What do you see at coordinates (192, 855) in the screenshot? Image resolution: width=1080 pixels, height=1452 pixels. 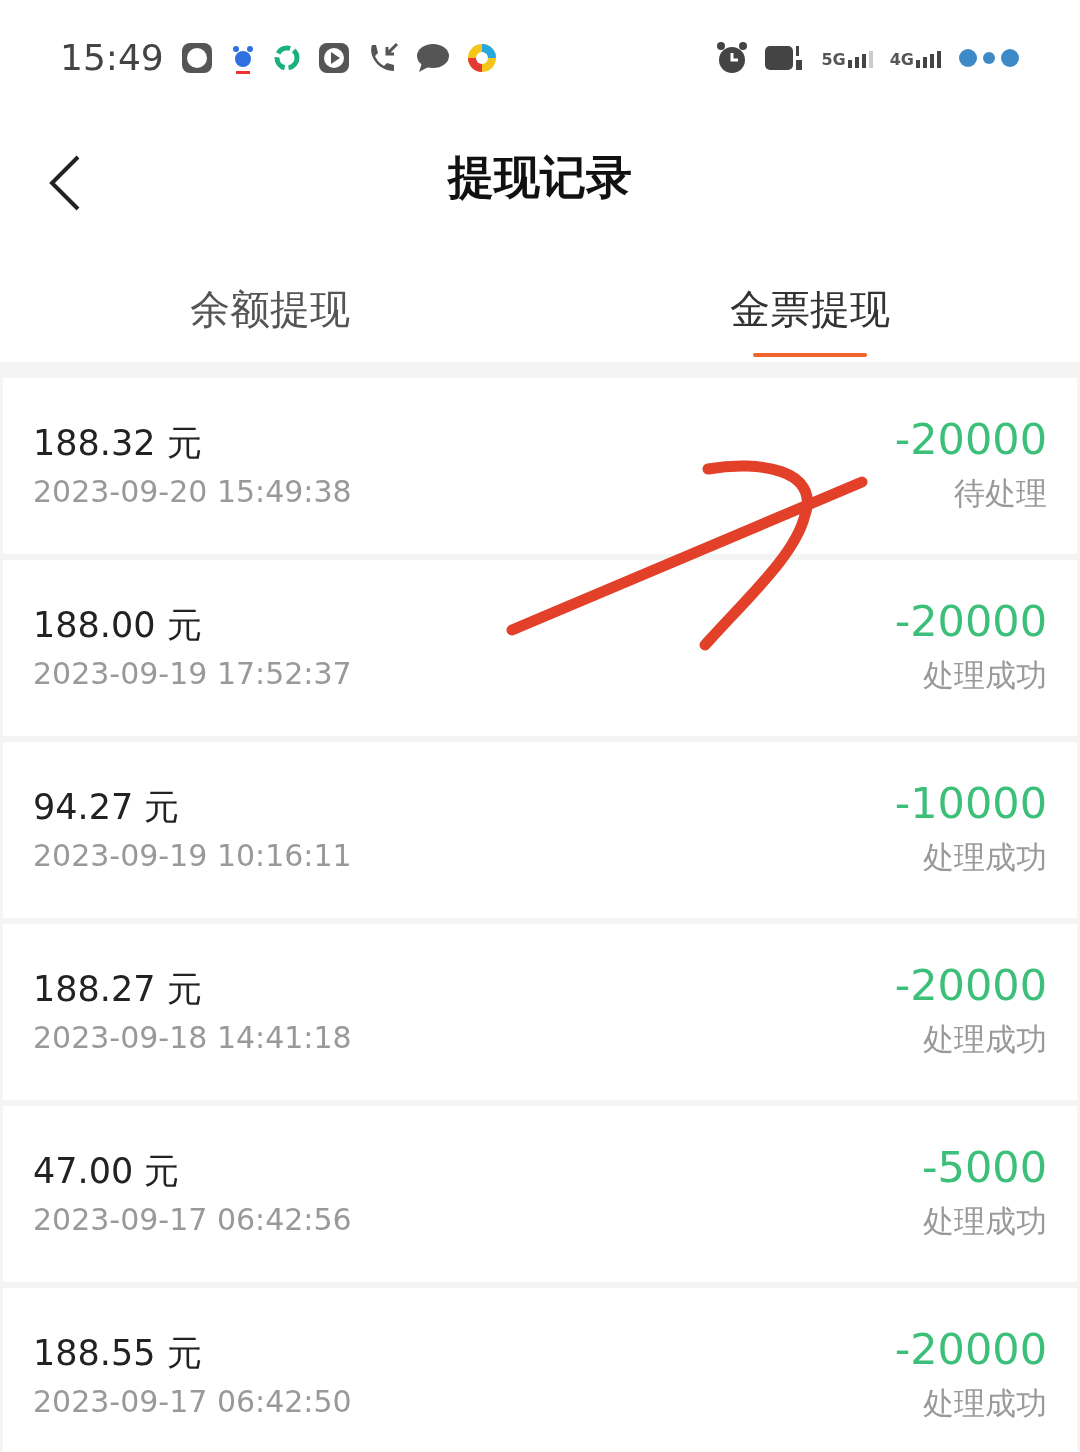 I see `date-time-text: 2023-09-19 10:16:11` at bounding box center [192, 855].